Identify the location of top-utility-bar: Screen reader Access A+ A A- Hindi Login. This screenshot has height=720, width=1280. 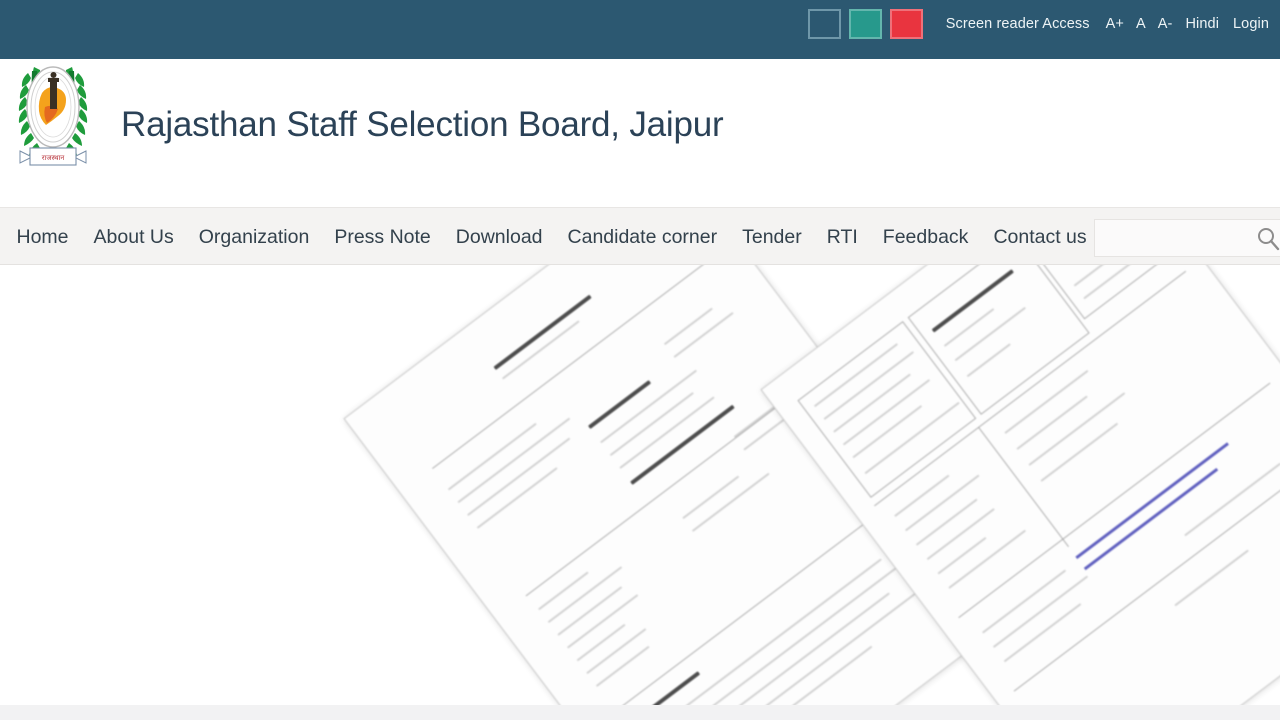
(640, 29).